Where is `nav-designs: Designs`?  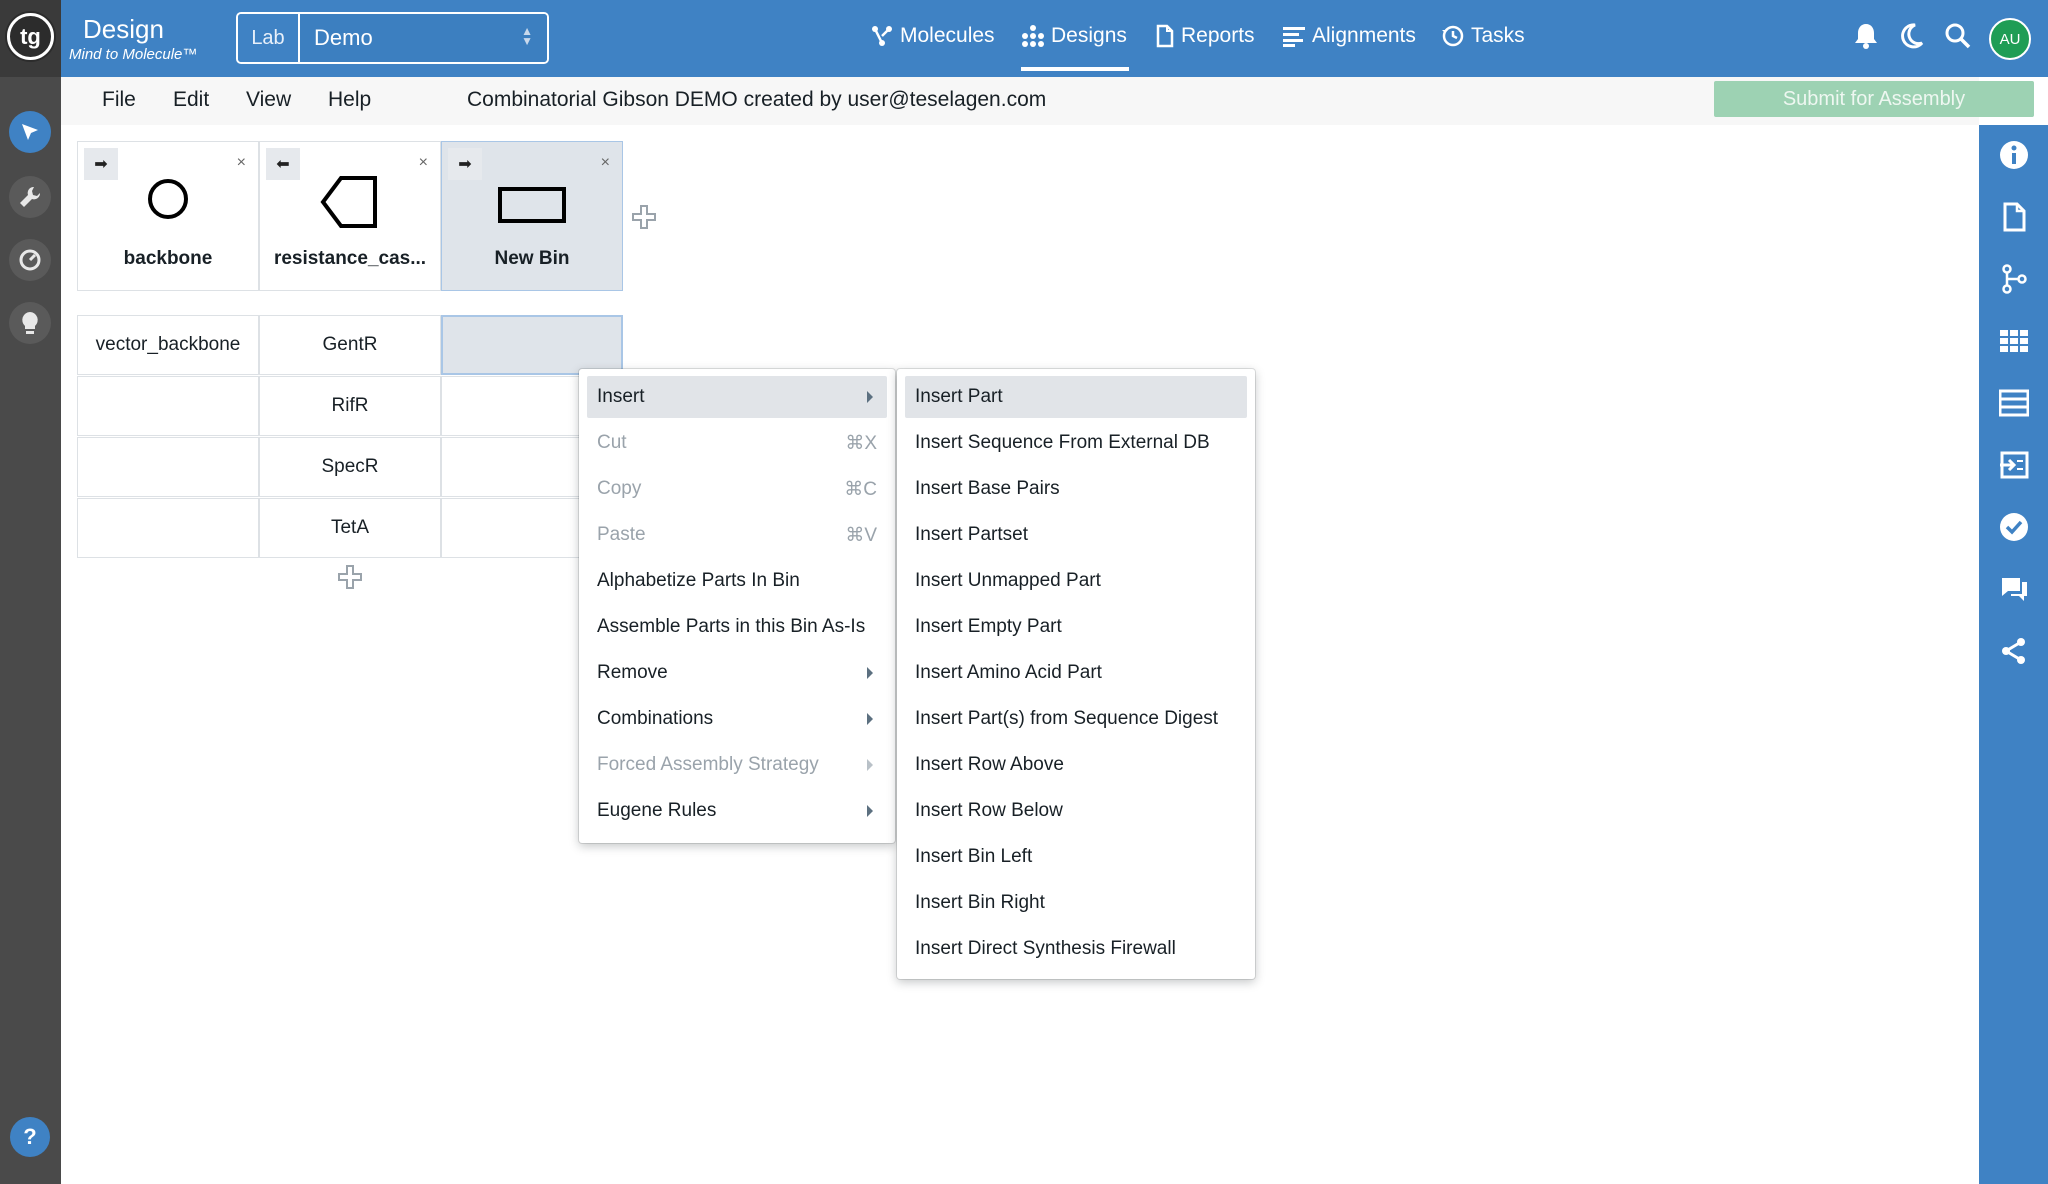 nav-designs: Designs is located at coordinates (1074, 36).